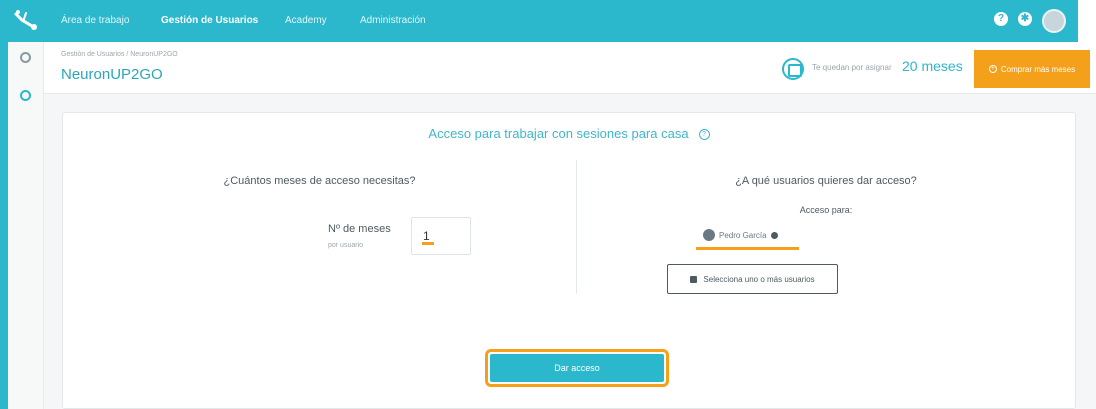 The image size is (1096, 409). What do you see at coordinates (932, 66) in the screenshot?
I see `remaining-months-value: 20 meses` at bounding box center [932, 66].